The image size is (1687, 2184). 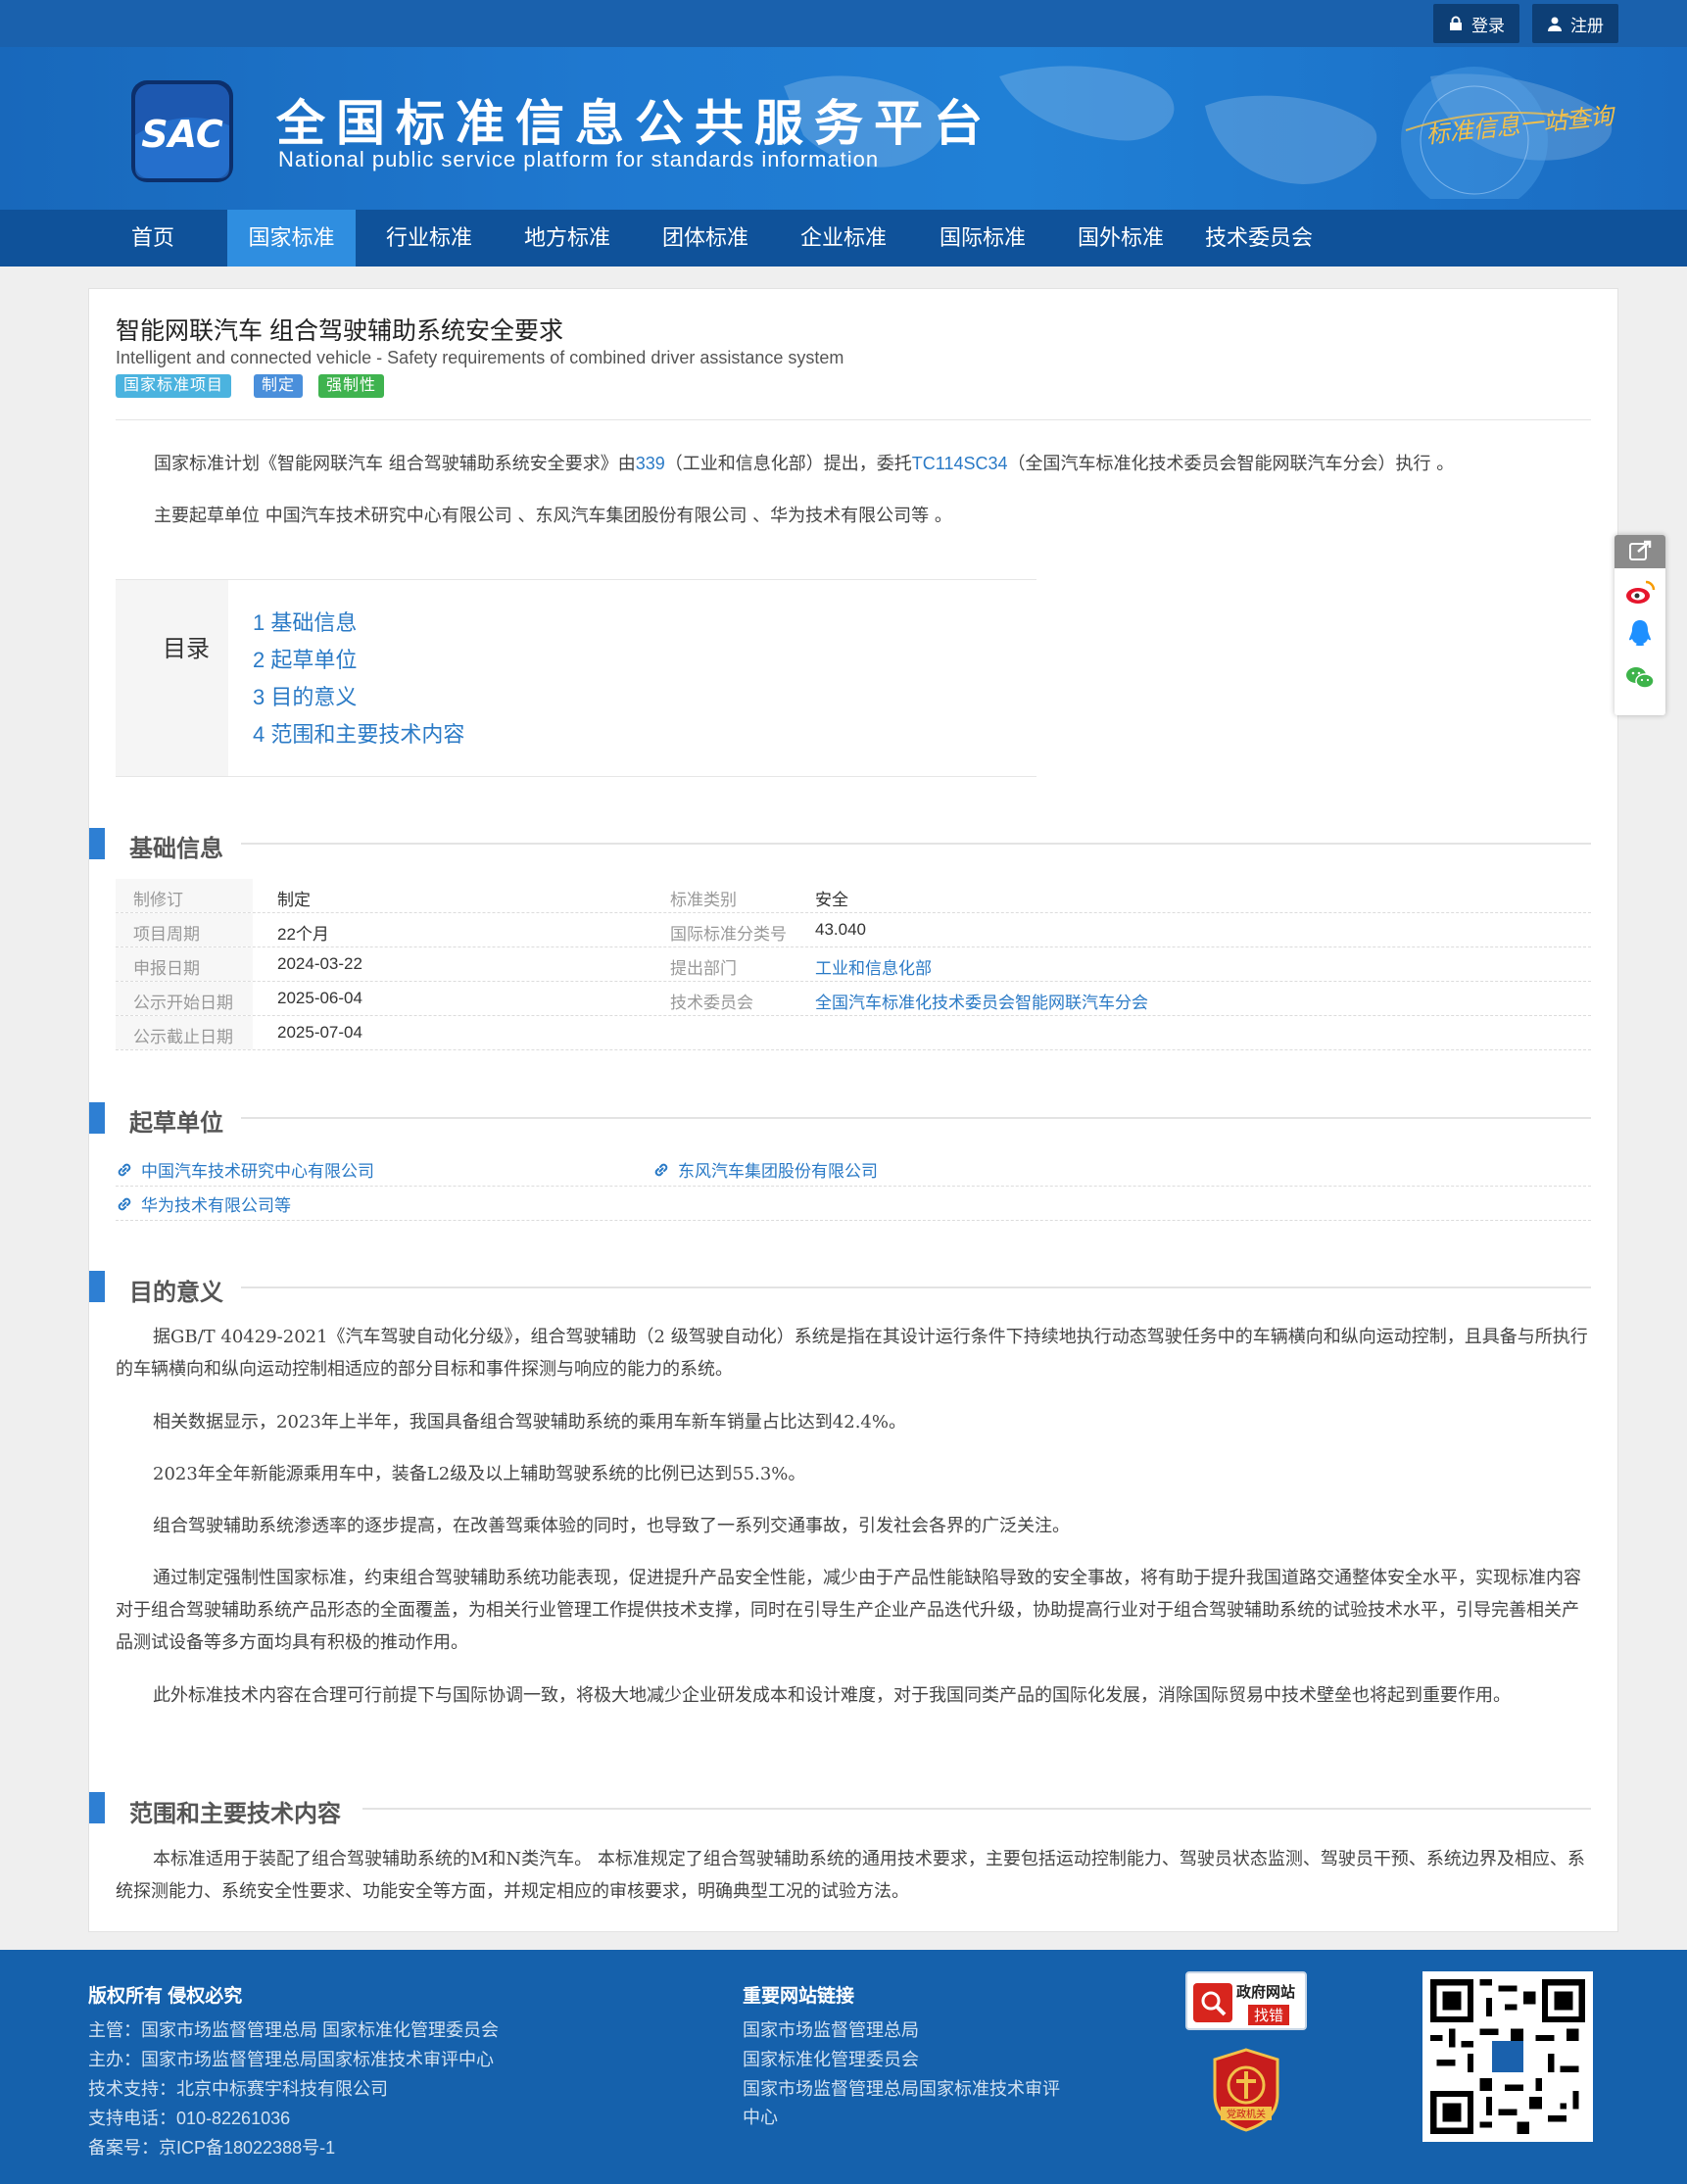 I want to click on title-divider, so click(x=853, y=419).